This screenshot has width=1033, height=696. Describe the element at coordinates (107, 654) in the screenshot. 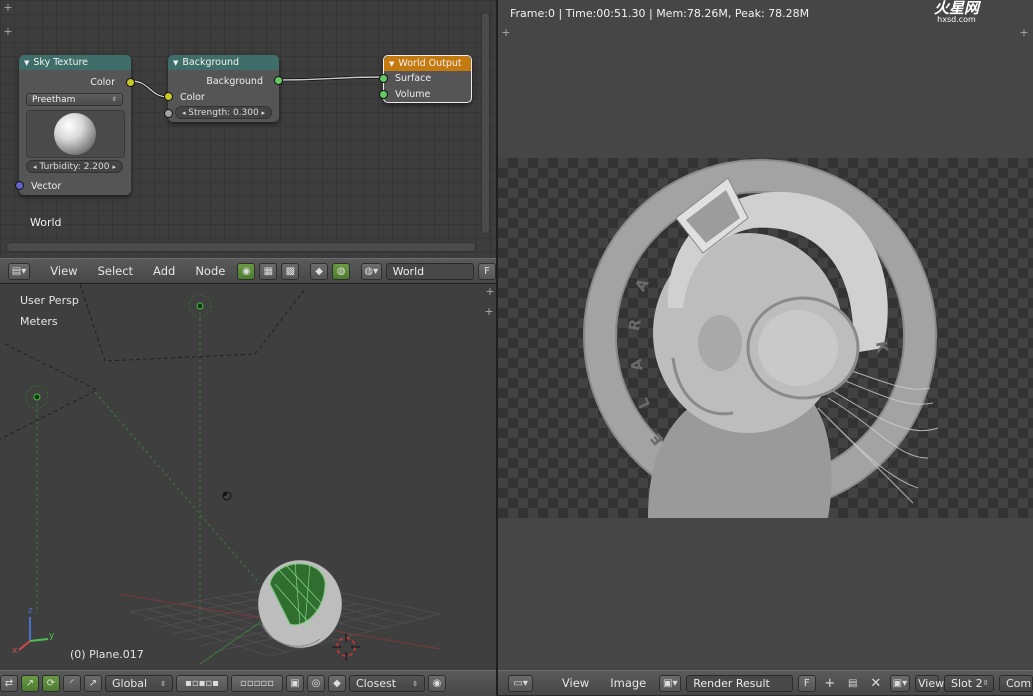

I see `object-label: (0) Plane.017` at that location.